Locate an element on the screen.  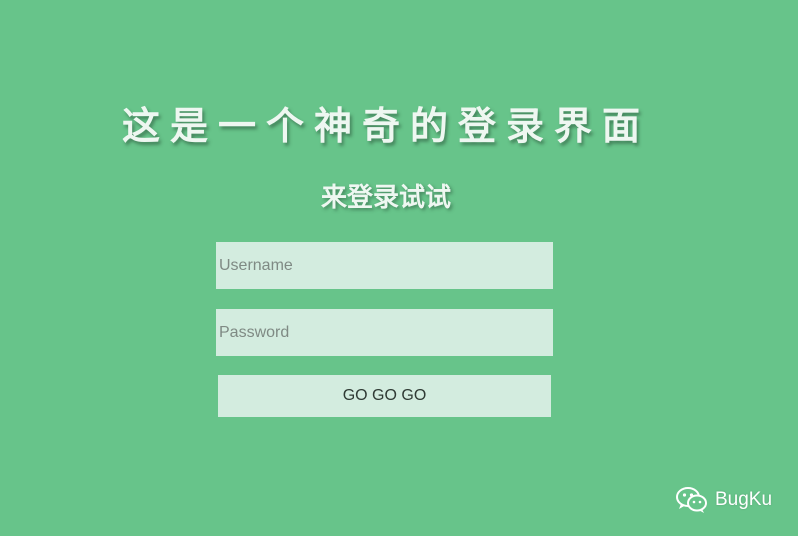
watermark: BugKu is located at coordinates (724, 500).